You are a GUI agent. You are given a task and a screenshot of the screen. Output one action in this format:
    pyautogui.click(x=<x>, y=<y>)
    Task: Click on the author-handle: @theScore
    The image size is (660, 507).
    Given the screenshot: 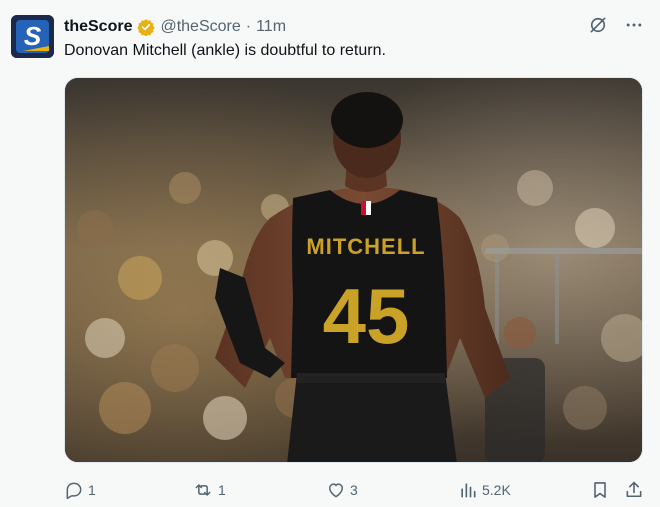 What is the action you would take?
    pyautogui.click(x=200, y=27)
    